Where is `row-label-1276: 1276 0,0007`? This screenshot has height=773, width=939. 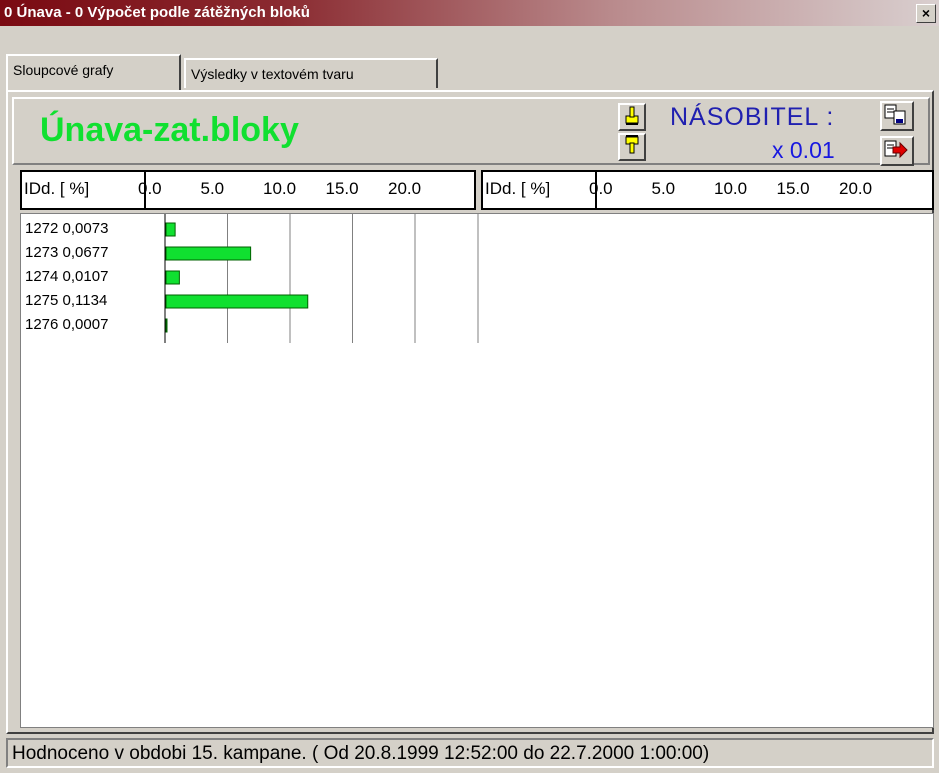
row-label-1276: 1276 0,0007 is located at coordinates (67, 324).